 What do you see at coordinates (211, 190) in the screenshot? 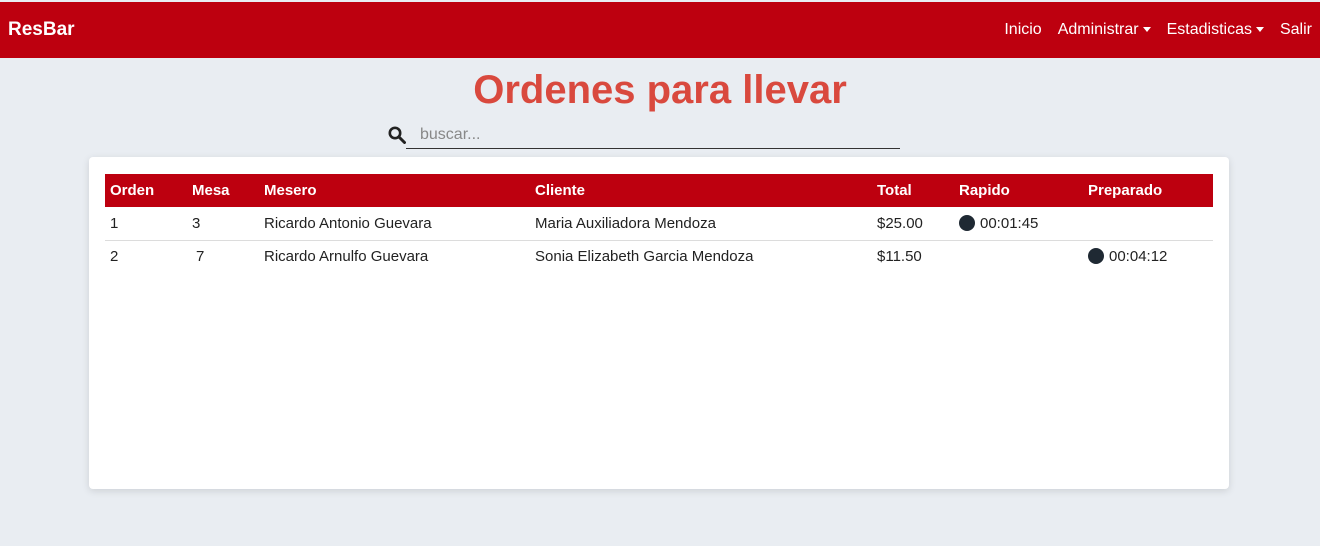
I see `column-header-mesa: Mesa` at bounding box center [211, 190].